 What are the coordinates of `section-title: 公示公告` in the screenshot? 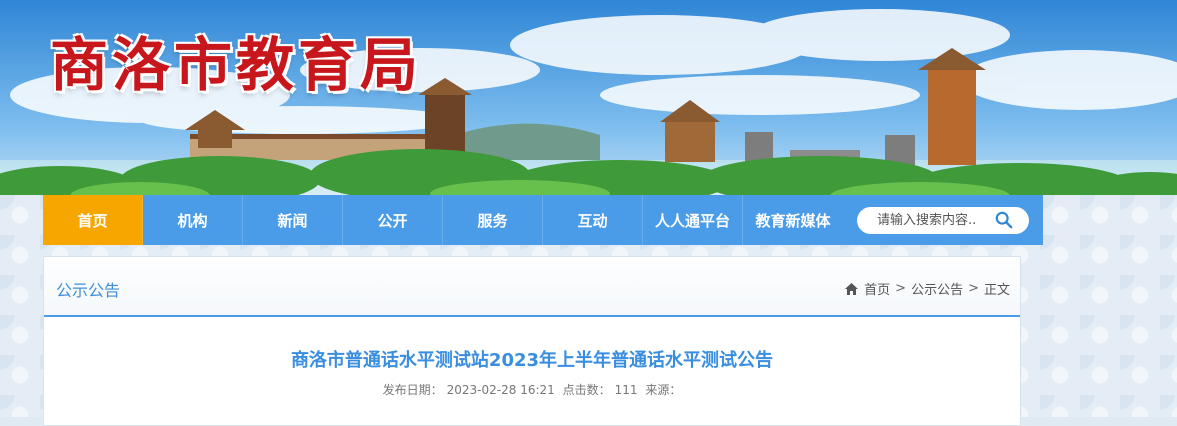 It's located at (88, 290).